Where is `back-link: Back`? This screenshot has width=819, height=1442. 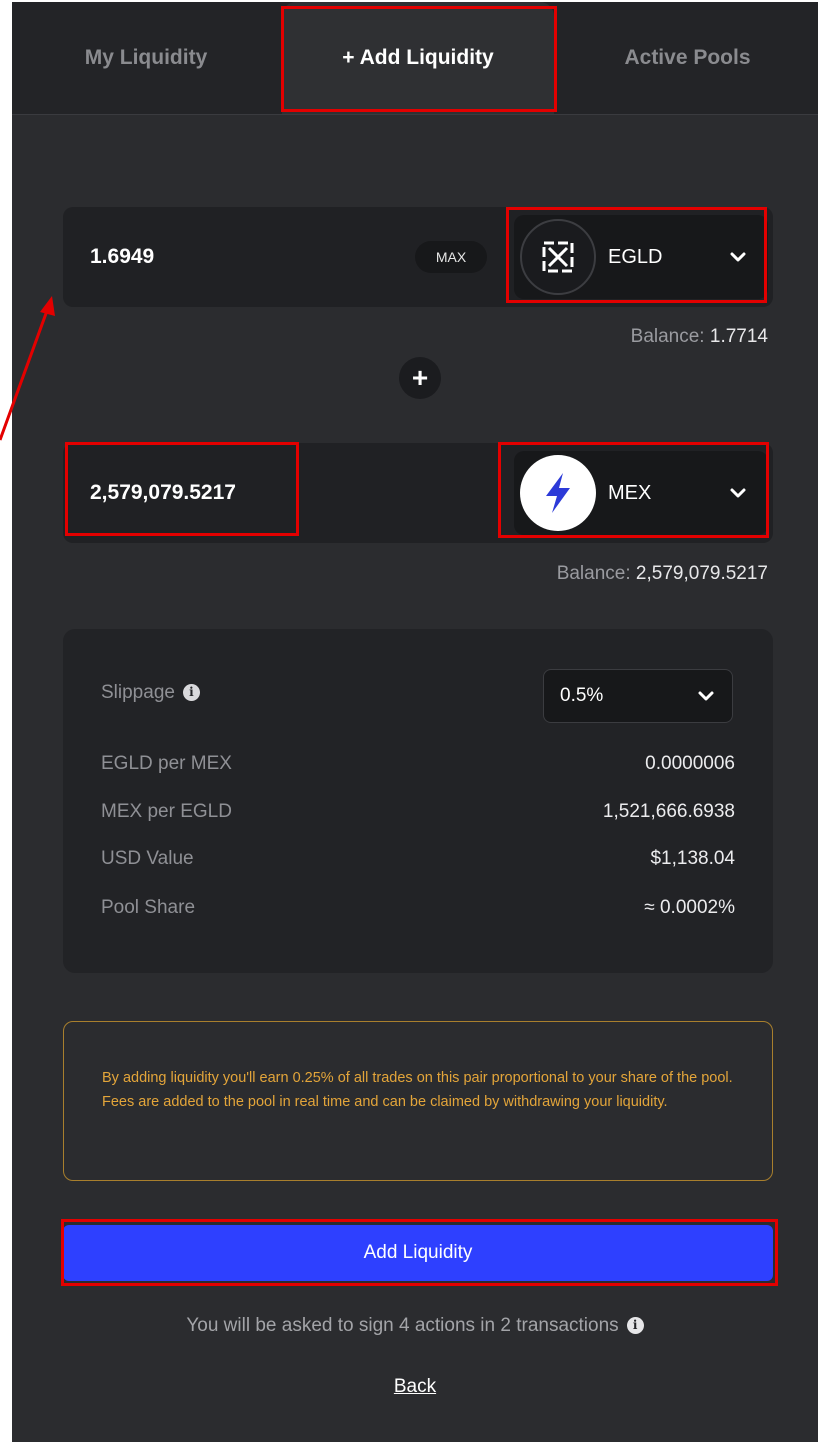 back-link: Back is located at coordinates (415, 1387).